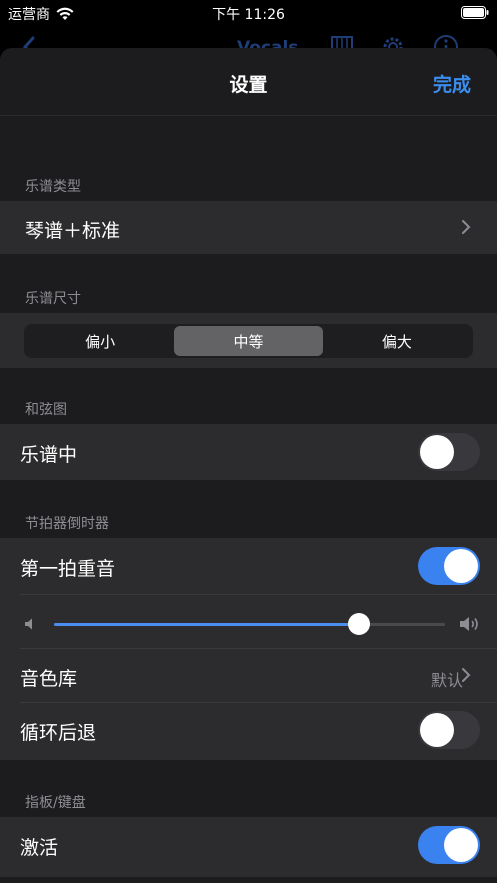 Image resolution: width=497 pixels, height=883 pixels. I want to click on score-size-segmented-control: 偏小 中等 偏大, so click(248, 341).